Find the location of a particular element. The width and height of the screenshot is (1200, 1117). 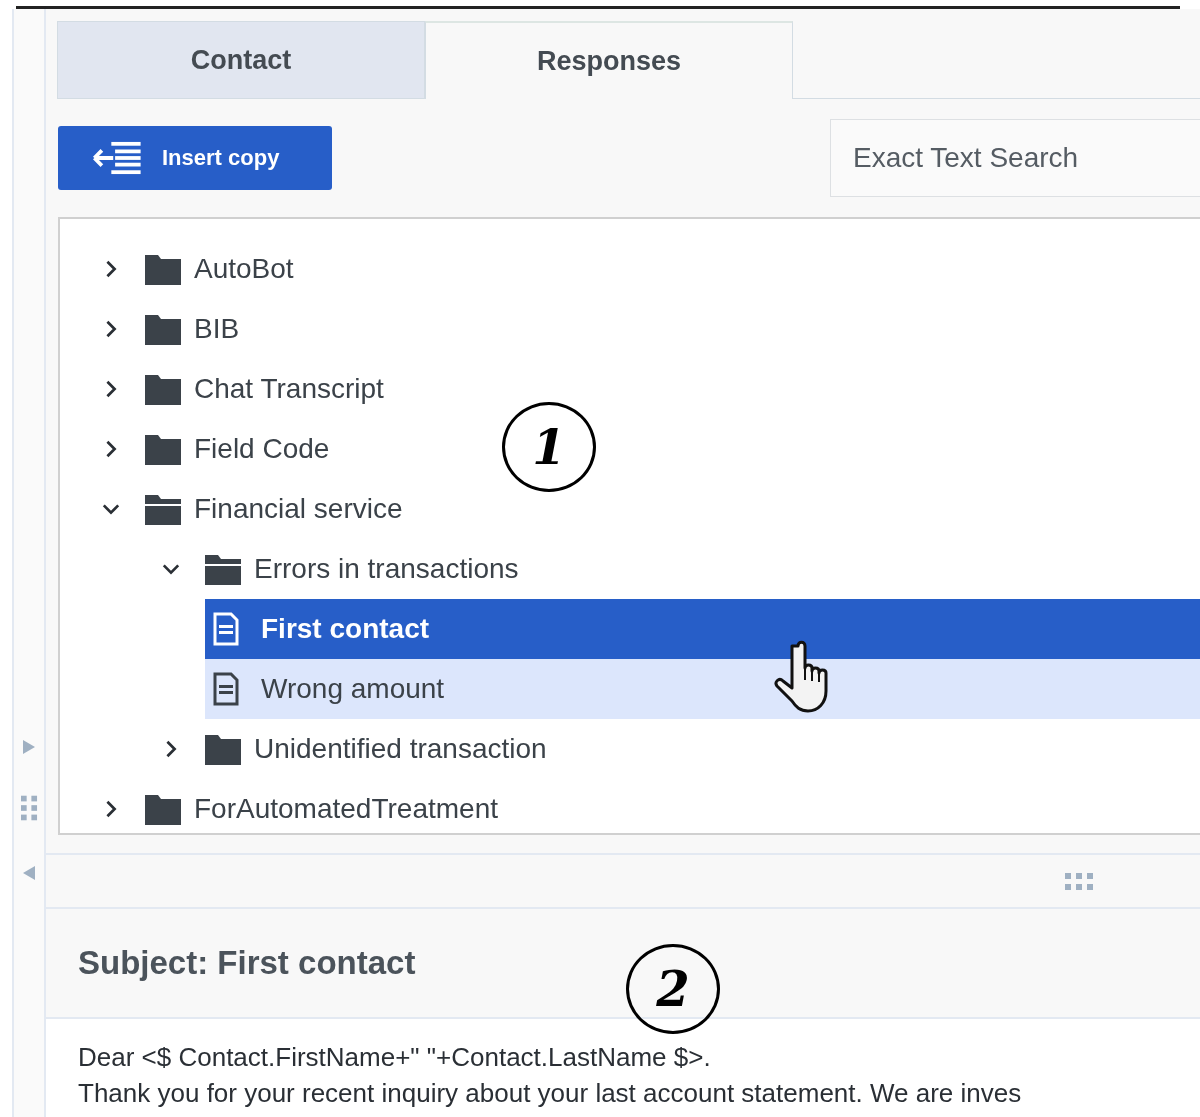

insert-list-icon is located at coordinates (117, 158).